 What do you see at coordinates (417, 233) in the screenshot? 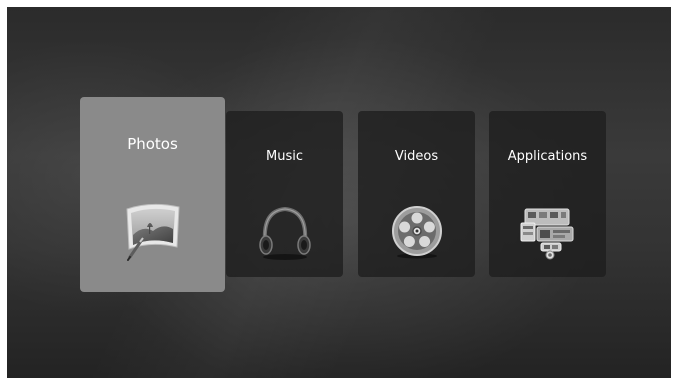
I see `film-reel-icon` at bounding box center [417, 233].